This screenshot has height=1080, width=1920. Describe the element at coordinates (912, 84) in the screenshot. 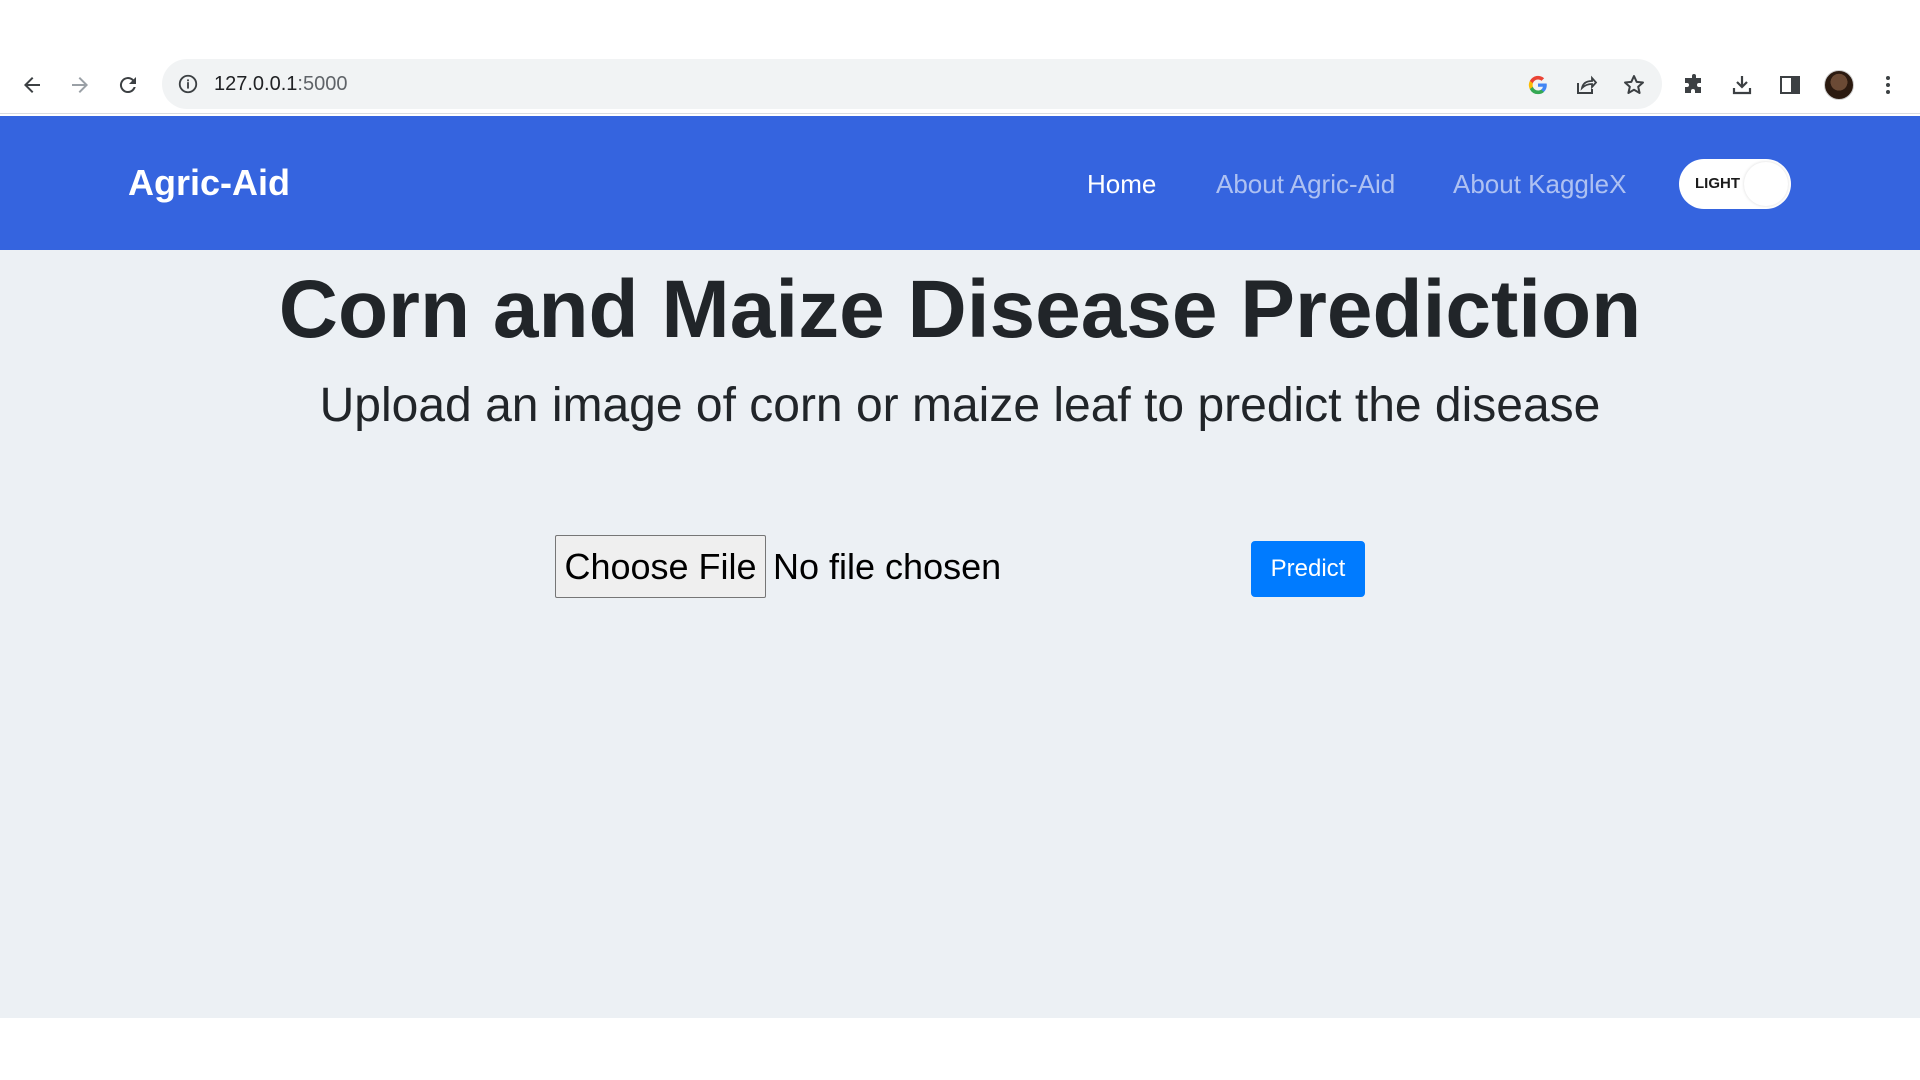

I see `address-bar: 127.0.0.1:5000` at that location.